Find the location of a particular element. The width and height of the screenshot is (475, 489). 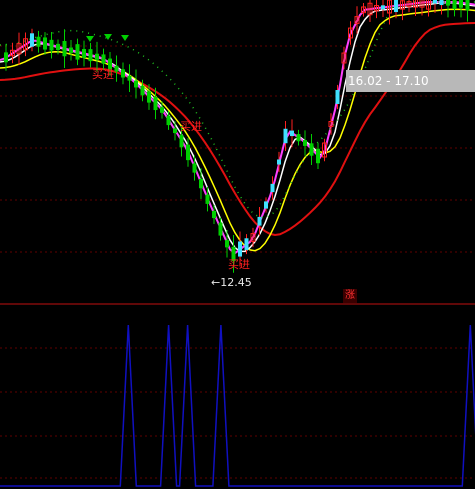

price-range-tooltip: 16.02 - 17.10 is located at coordinates (410, 81).